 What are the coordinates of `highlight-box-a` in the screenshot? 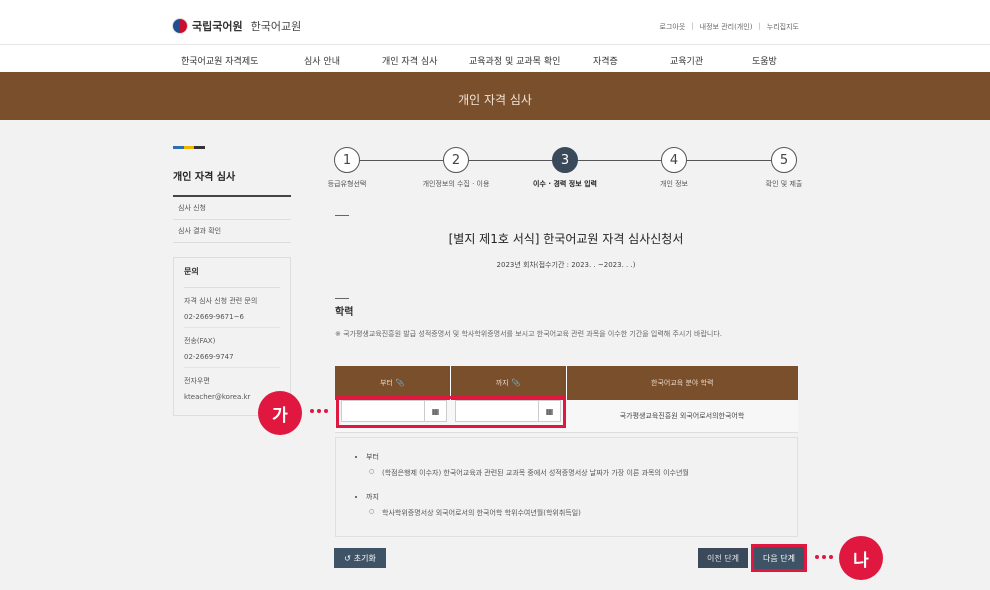 It's located at (451, 412).